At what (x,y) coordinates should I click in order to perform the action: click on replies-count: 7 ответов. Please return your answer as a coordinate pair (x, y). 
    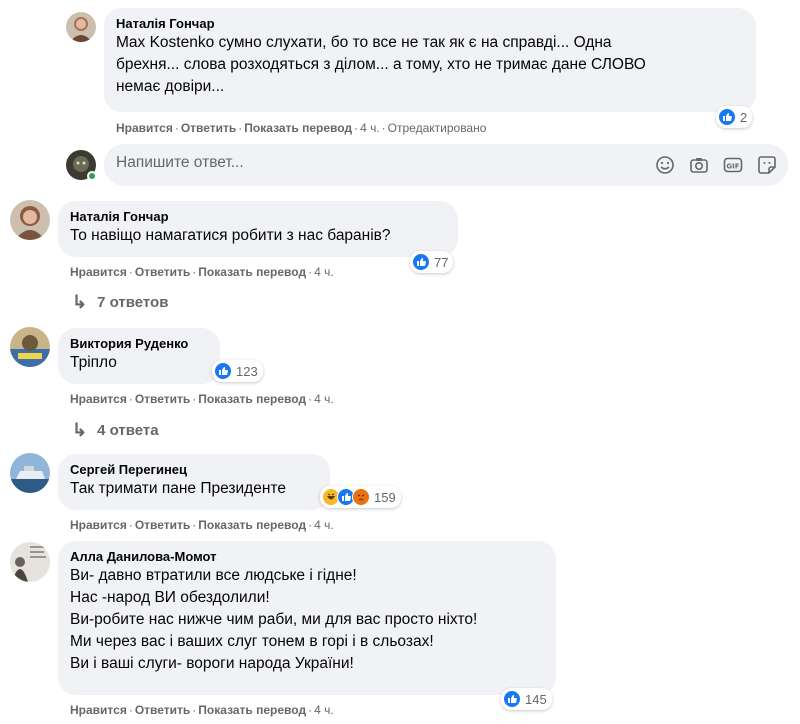
    Looking at the image, I should click on (132, 302).